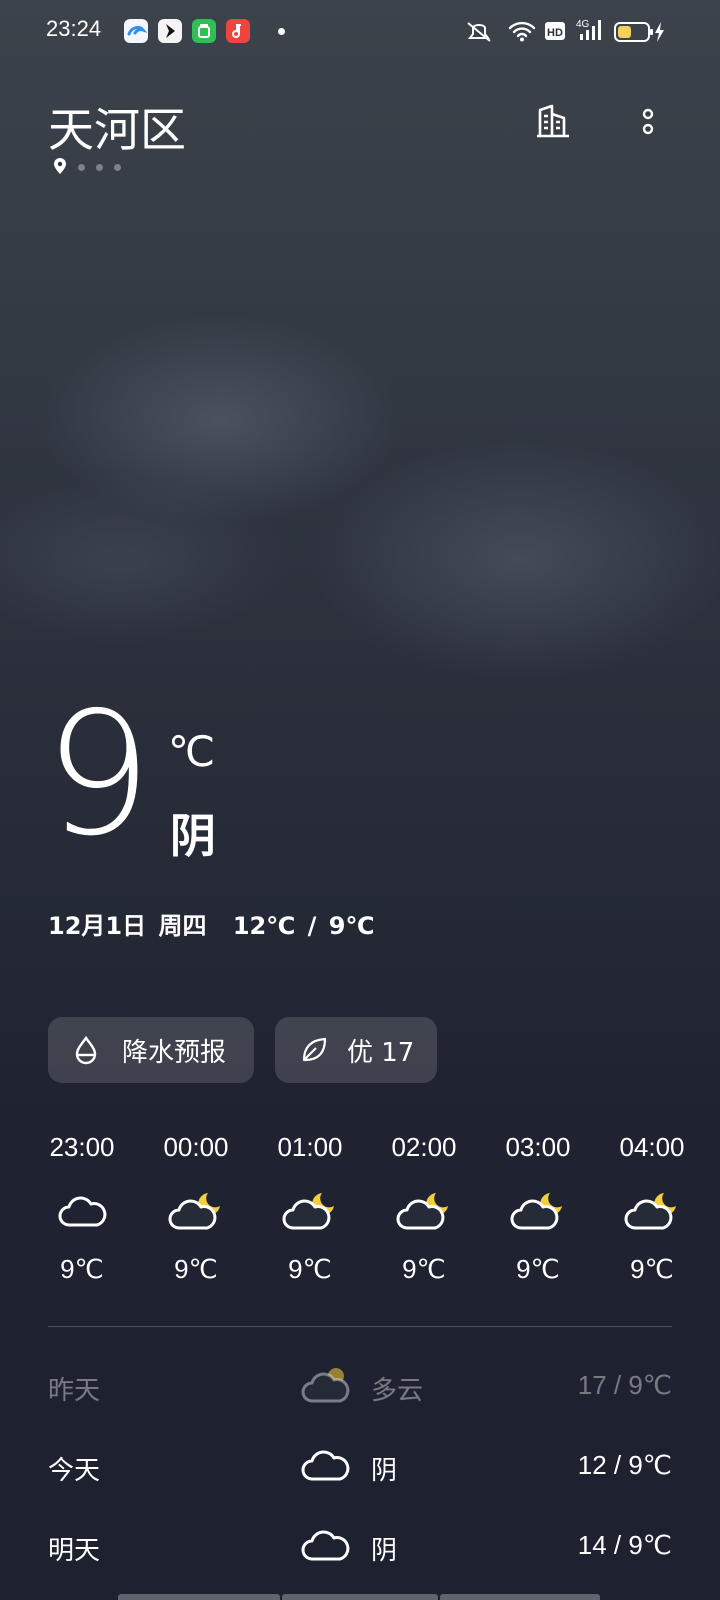 Image resolution: width=720 pixels, height=1600 pixels. I want to click on buildings-icon, so click(553, 121).